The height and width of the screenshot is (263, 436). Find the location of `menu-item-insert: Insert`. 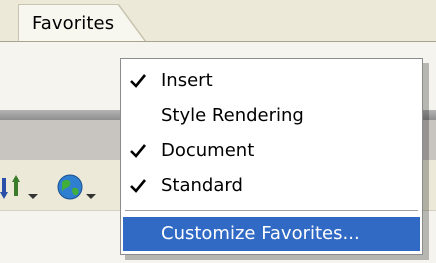

menu-item-insert: Insert is located at coordinates (271, 81).